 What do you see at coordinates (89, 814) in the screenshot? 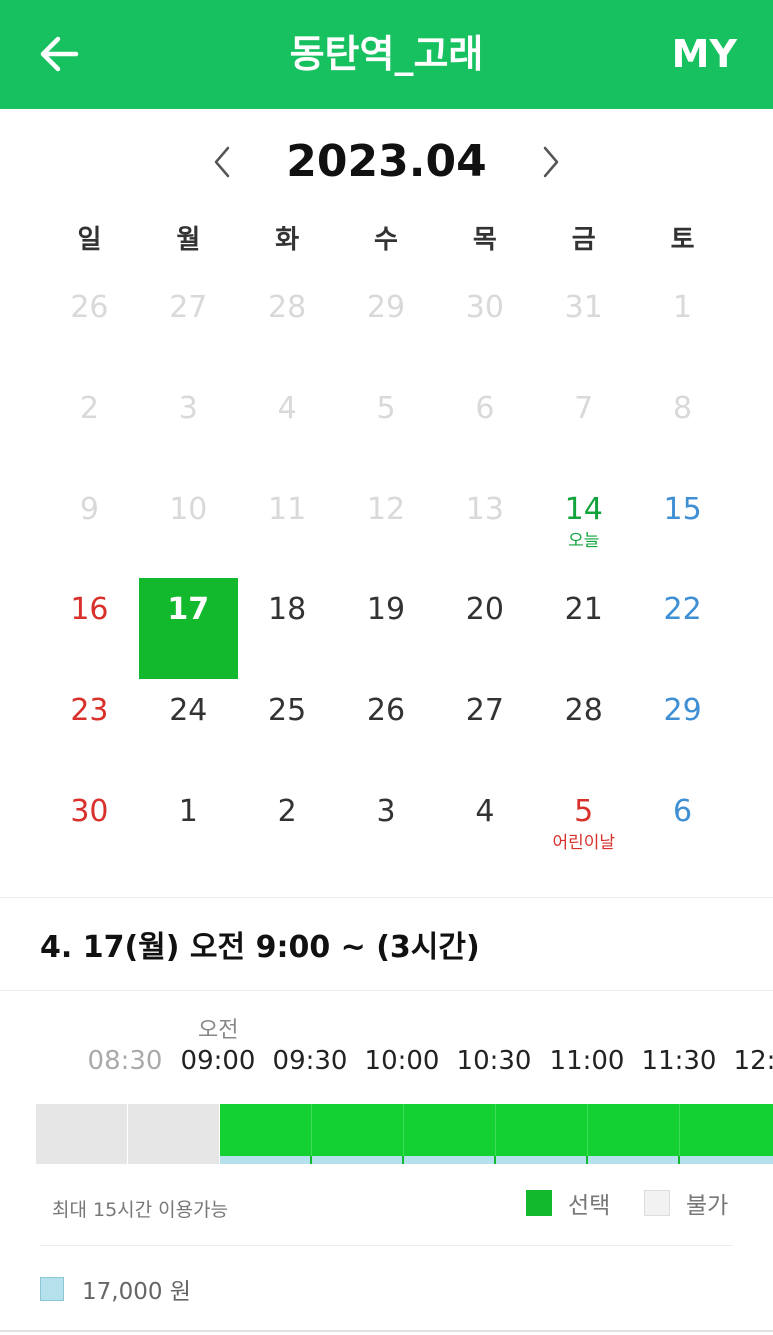
I see `calendar-day: 30` at bounding box center [89, 814].